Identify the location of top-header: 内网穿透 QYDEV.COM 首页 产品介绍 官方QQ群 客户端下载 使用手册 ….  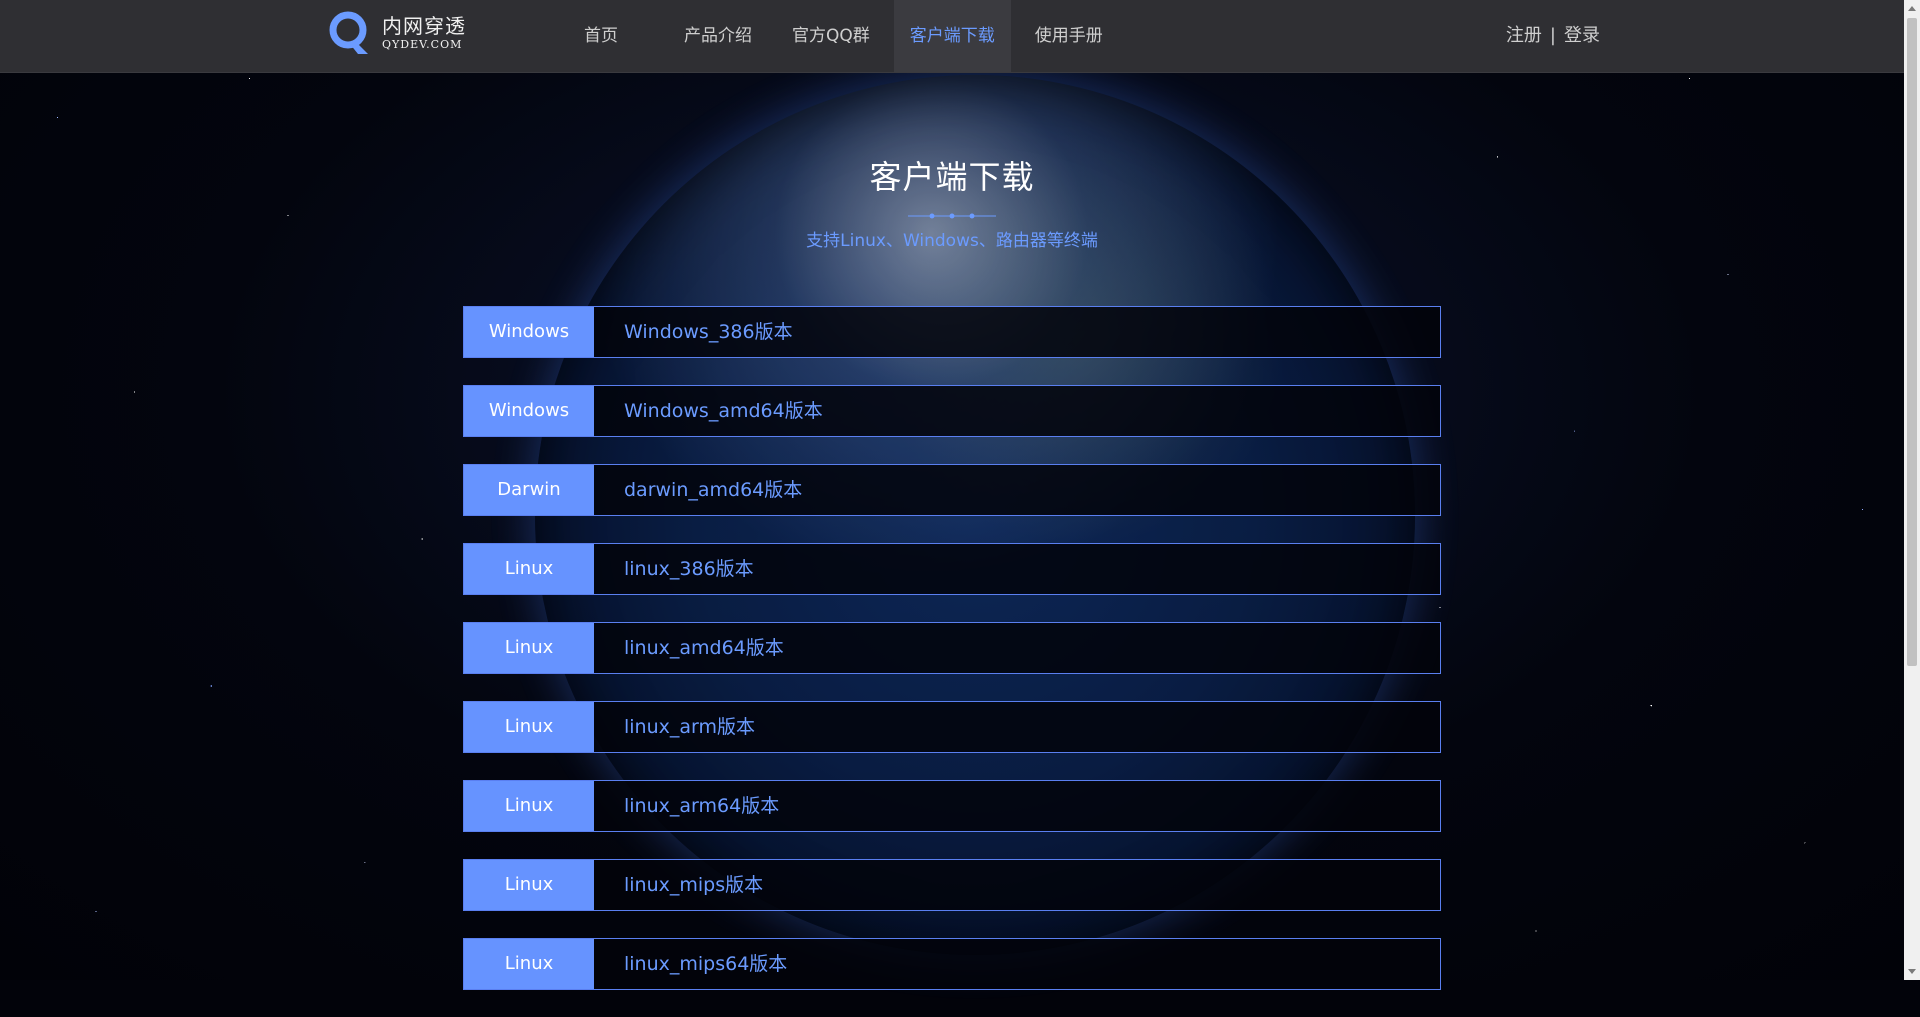
(960, 36).